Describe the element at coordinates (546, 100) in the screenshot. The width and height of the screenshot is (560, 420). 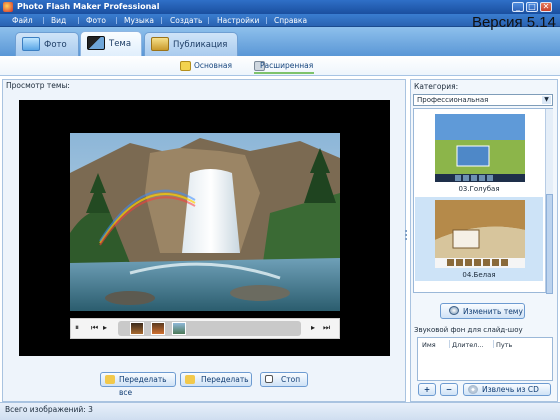
I see `chevron-down-icon: ▼` at that location.